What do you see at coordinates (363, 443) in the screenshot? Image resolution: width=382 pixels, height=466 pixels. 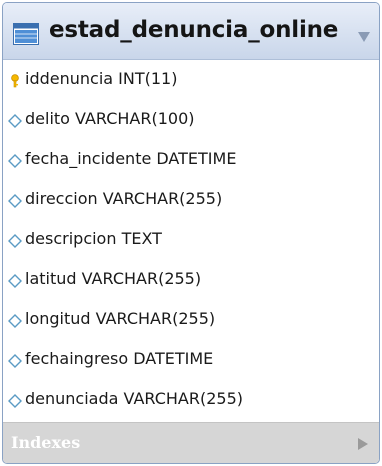 I see `expand-arrow-icon` at bounding box center [363, 443].